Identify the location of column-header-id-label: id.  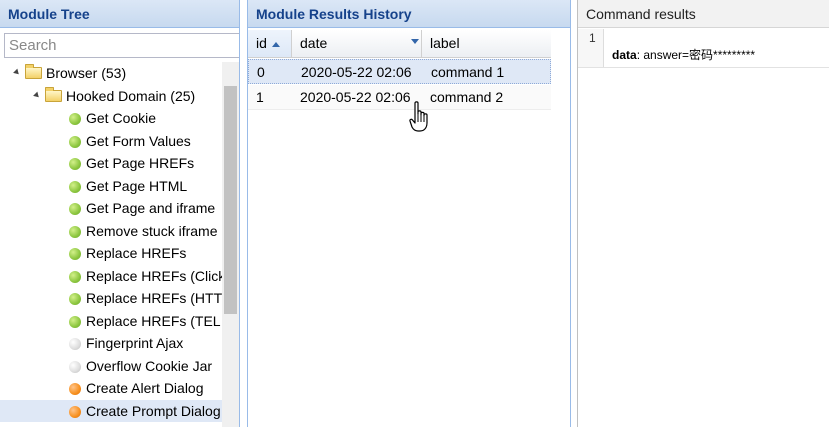
(261, 43).